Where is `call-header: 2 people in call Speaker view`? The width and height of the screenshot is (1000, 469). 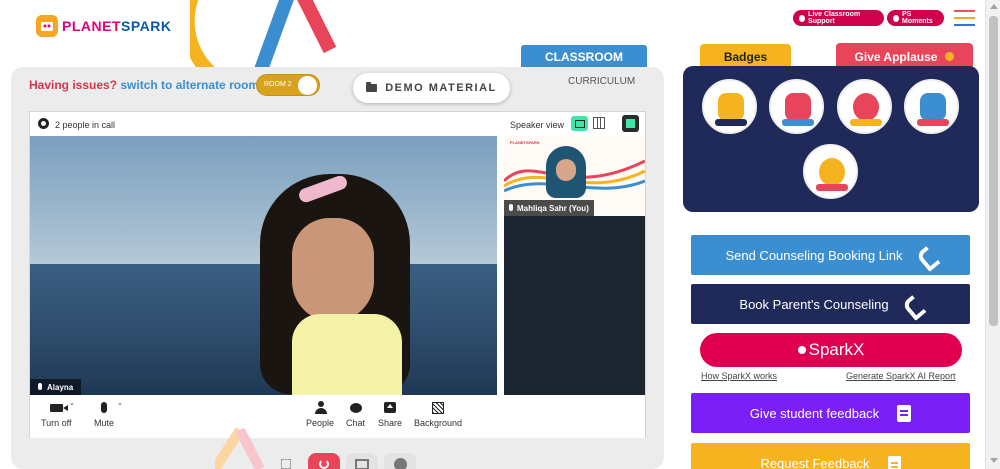
call-header: 2 people in call Speaker view is located at coordinates (337, 124).